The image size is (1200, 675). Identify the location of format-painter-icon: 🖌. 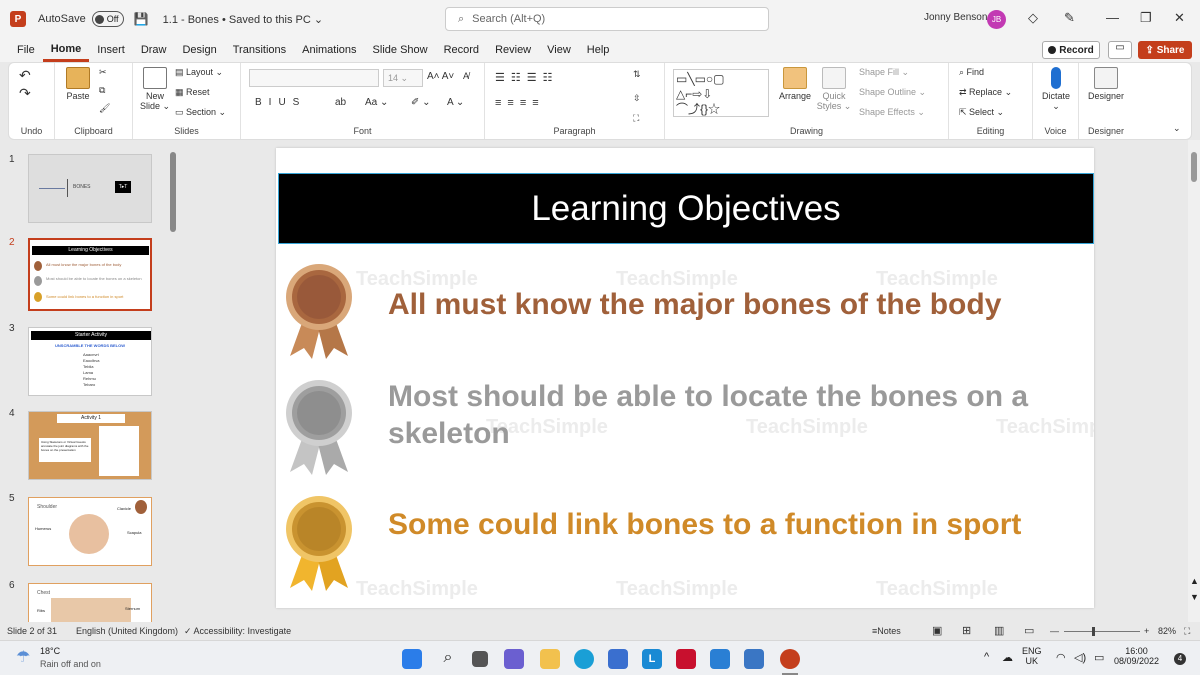
(104, 108).